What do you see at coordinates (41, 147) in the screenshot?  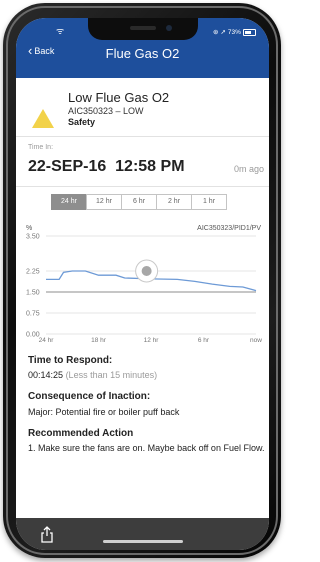 I see `time-in-label: Time In:` at bounding box center [41, 147].